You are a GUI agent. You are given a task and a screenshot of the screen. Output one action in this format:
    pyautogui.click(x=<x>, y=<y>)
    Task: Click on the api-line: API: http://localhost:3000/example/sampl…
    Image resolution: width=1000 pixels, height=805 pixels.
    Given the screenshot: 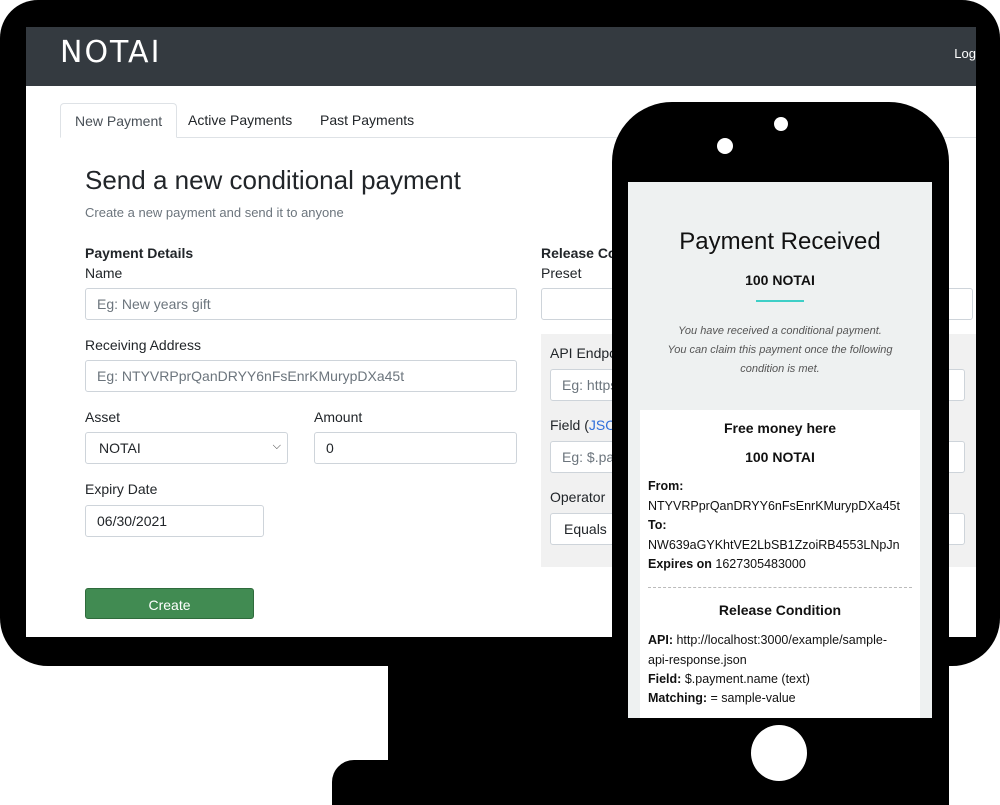 What is the action you would take?
    pyautogui.click(x=768, y=640)
    